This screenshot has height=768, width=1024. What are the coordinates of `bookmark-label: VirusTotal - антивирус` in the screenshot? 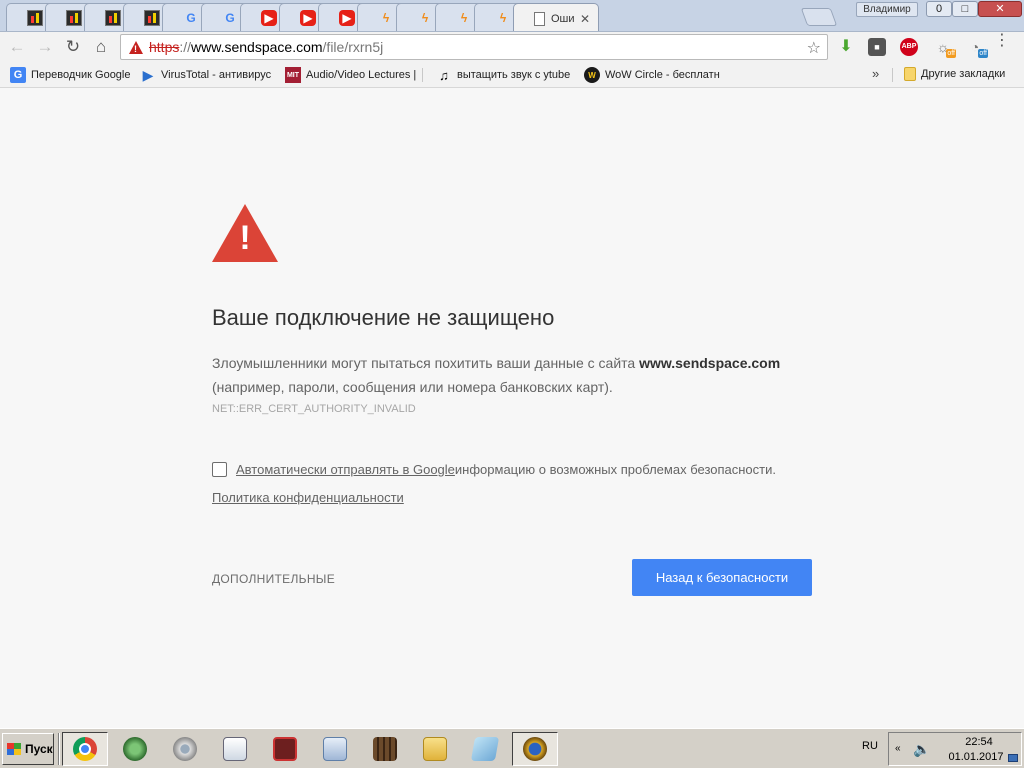 It's located at (216, 75).